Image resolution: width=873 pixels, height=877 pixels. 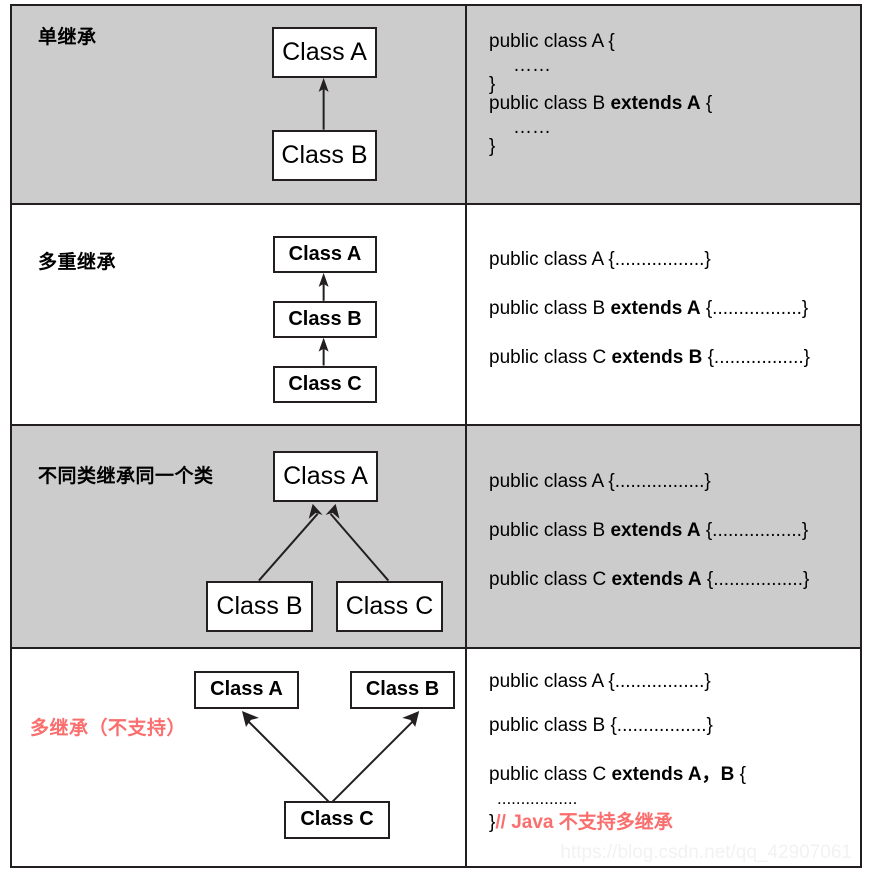 What do you see at coordinates (706, 103) in the screenshot?
I see `row1-code-line-4-post: {` at bounding box center [706, 103].